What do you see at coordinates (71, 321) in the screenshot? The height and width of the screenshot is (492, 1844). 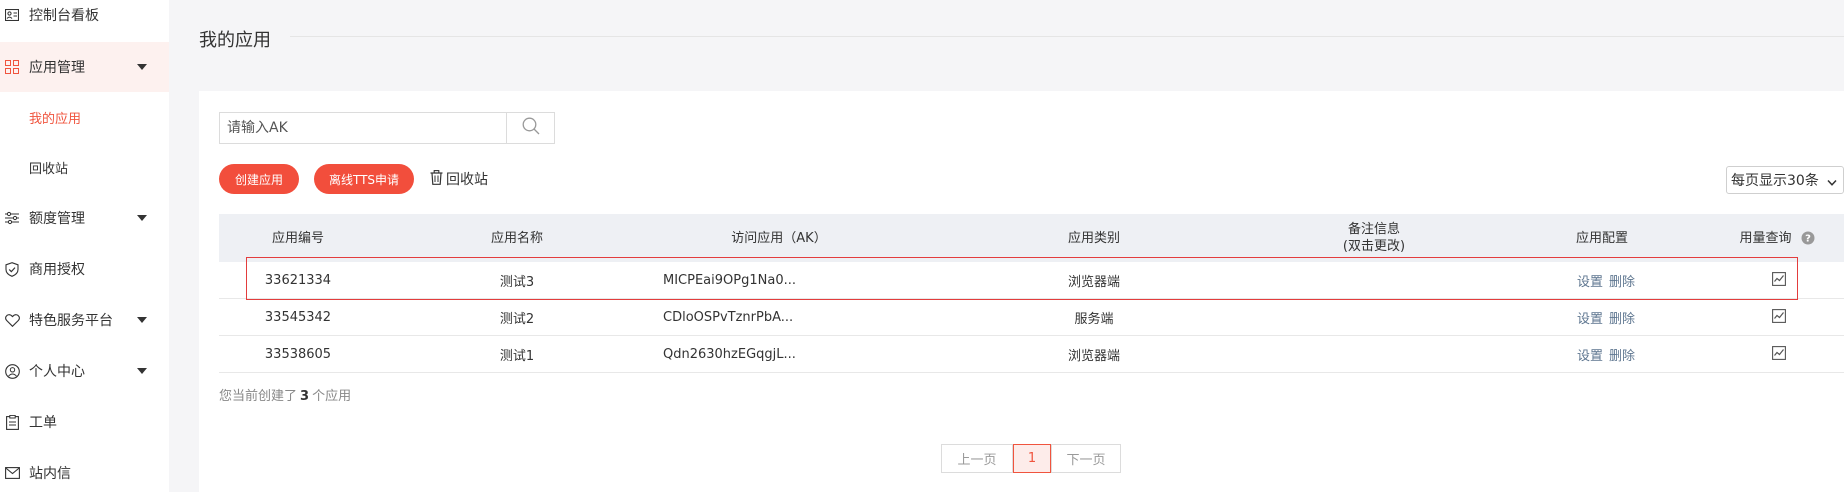 I see `sidebar-item-label: 特色服务平台` at bounding box center [71, 321].